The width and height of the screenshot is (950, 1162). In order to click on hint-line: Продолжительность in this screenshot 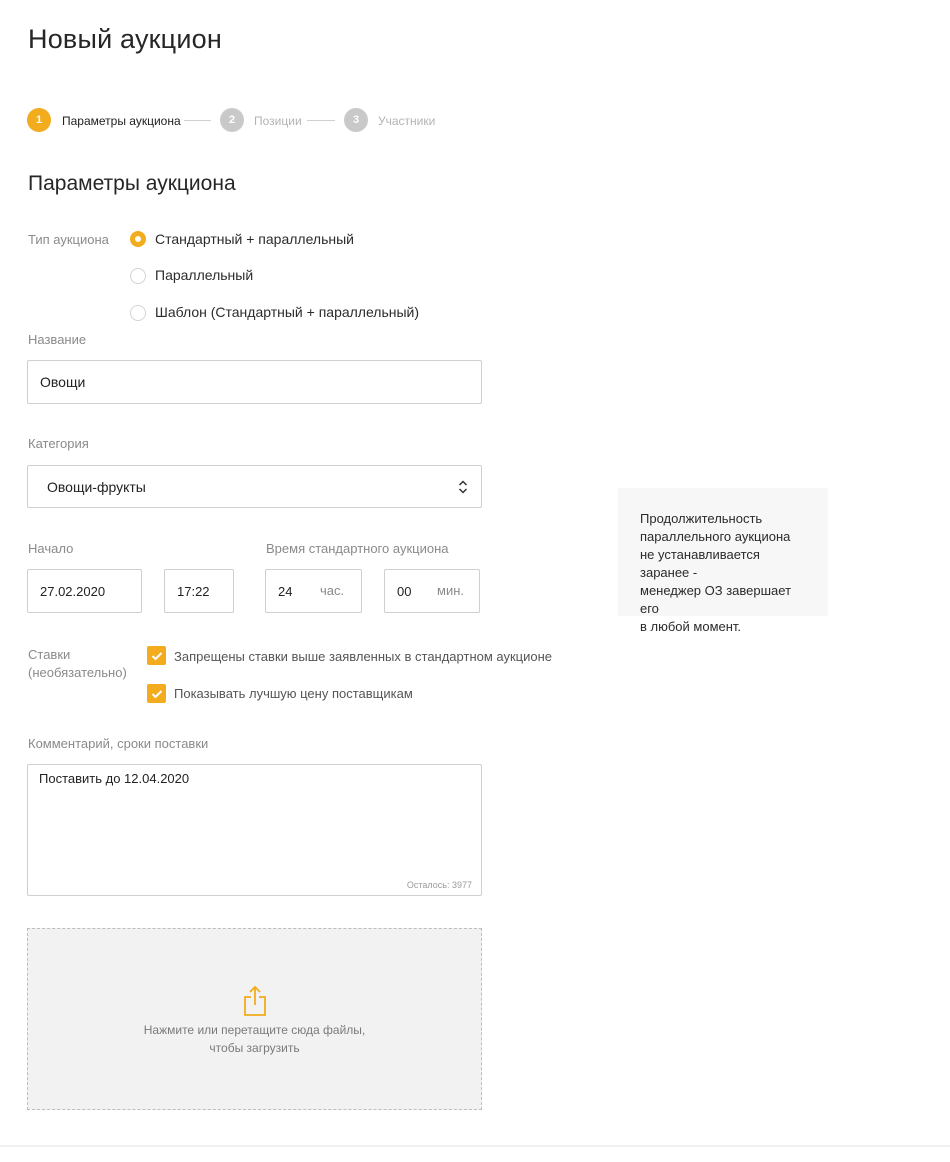, I will do `click(701, 518)`.